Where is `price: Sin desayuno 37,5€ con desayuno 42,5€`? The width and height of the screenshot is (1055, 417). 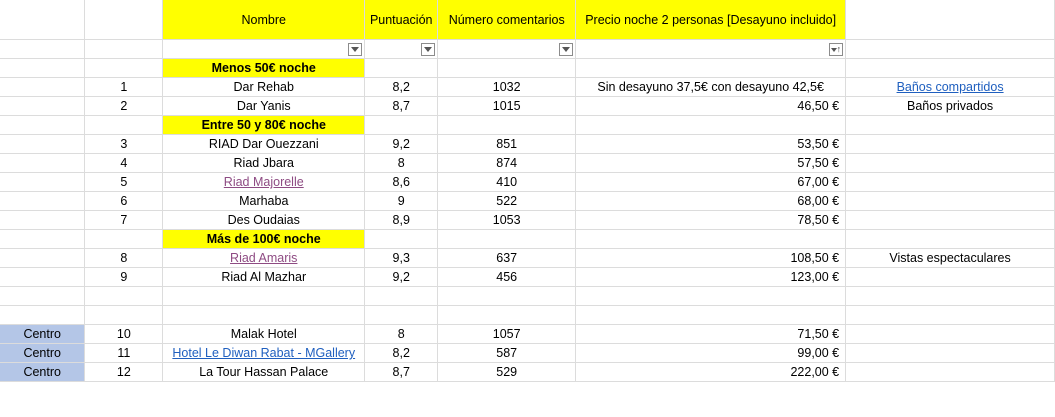
price: Sin desayuno 37,5€ con desayuno 42,5€ is located at coordinates (711, 87).